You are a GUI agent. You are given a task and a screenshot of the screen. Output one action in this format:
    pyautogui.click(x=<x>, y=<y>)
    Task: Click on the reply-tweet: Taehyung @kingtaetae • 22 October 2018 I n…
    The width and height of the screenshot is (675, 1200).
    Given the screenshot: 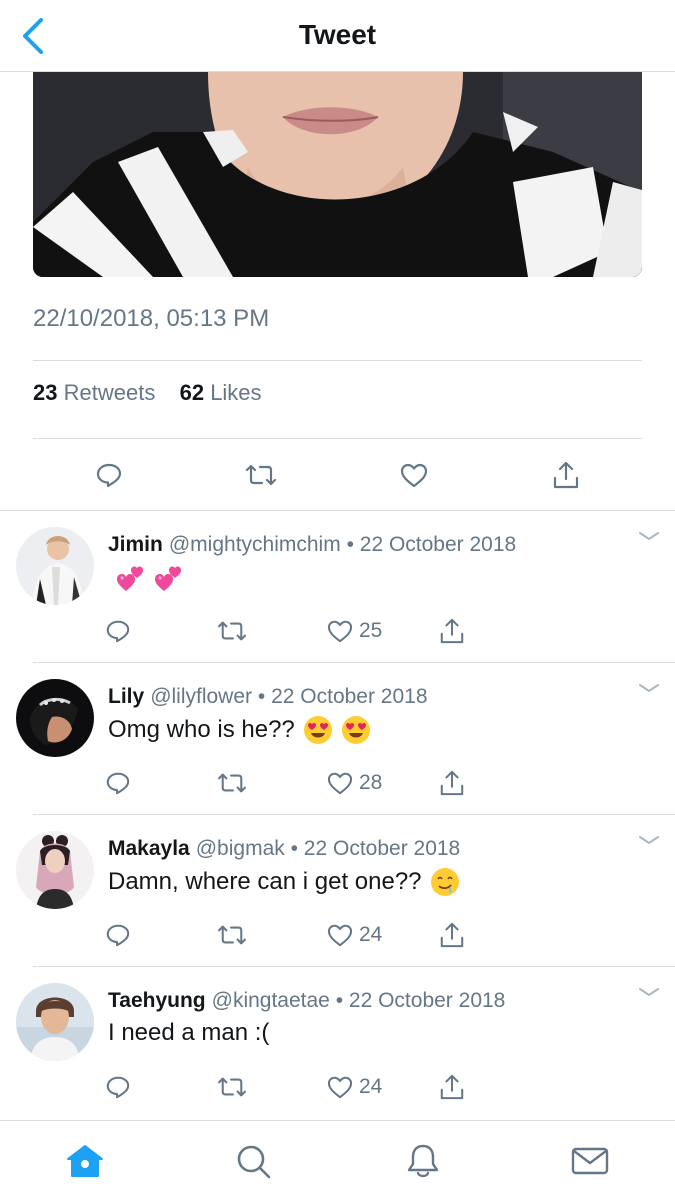 What is the action you would take?
    pyautogui.click(x=337, y=1043)
    